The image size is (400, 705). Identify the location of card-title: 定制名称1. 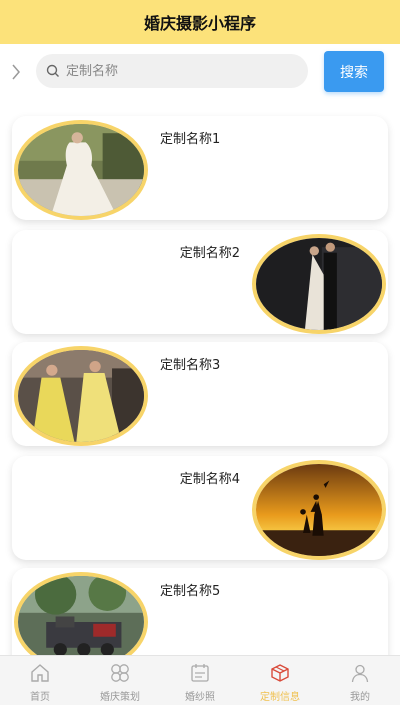
(190, 139).